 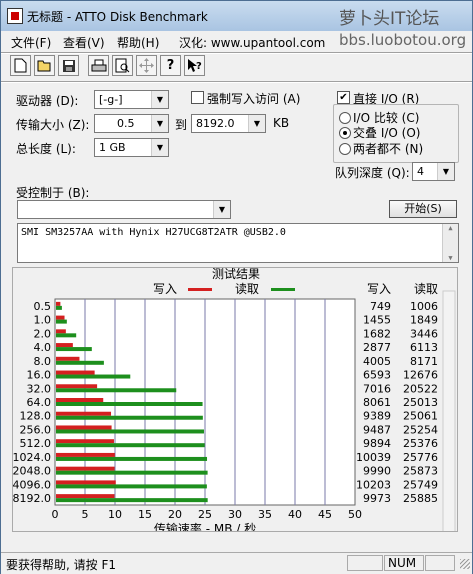 I want to click on start-button: 开始(S), so click(x=423, y=209).